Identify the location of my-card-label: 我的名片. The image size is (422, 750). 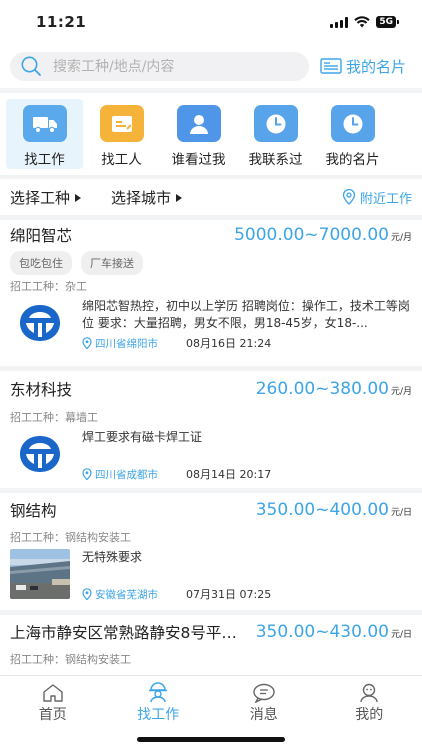
(376, 66).